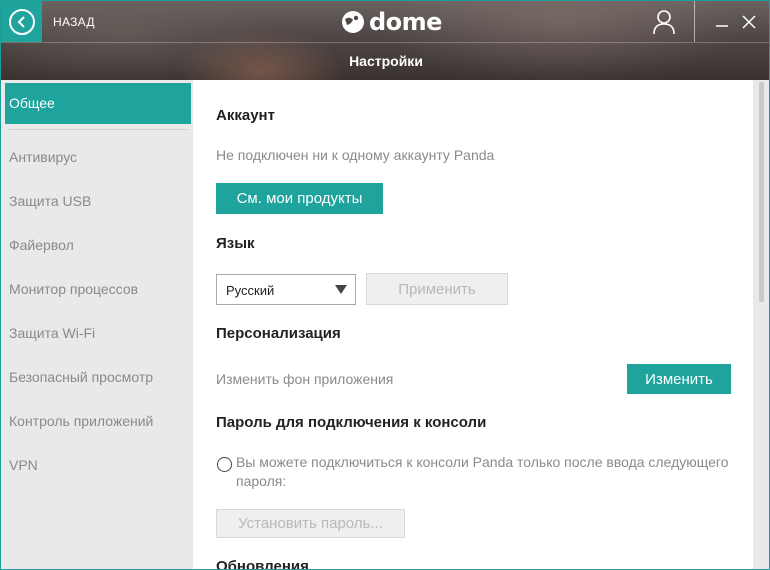 The width and height of the screenshot is (770, 570). What do you see at coordinates (98, 129) in the screenshot?
I see `sidebar-divider` at bounding box center [98, 129].